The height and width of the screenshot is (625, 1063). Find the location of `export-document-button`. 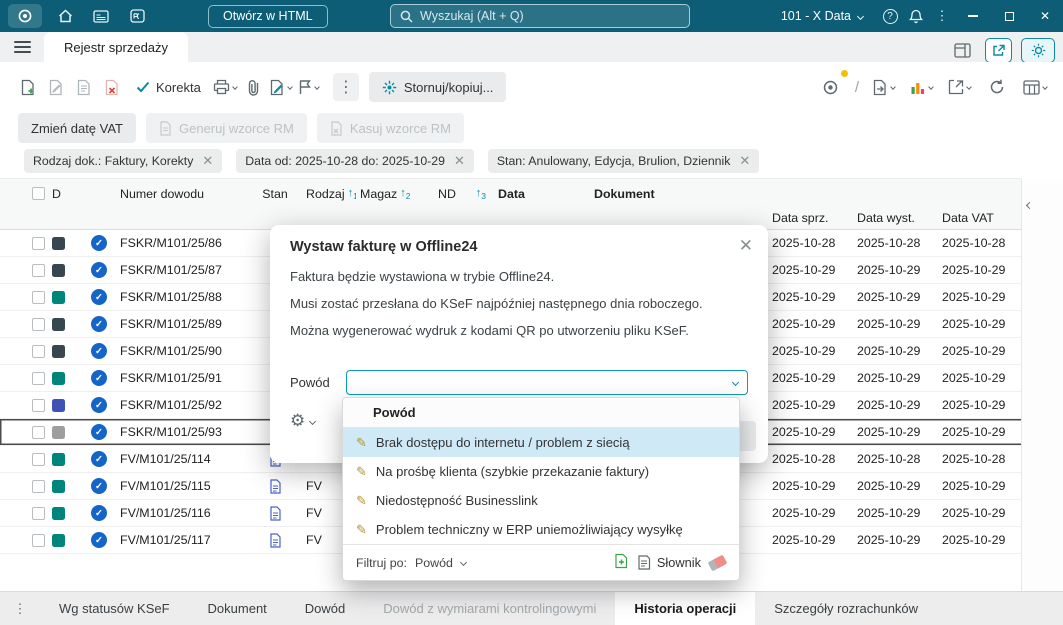

export-document-button is located at coordinates (883, 87).